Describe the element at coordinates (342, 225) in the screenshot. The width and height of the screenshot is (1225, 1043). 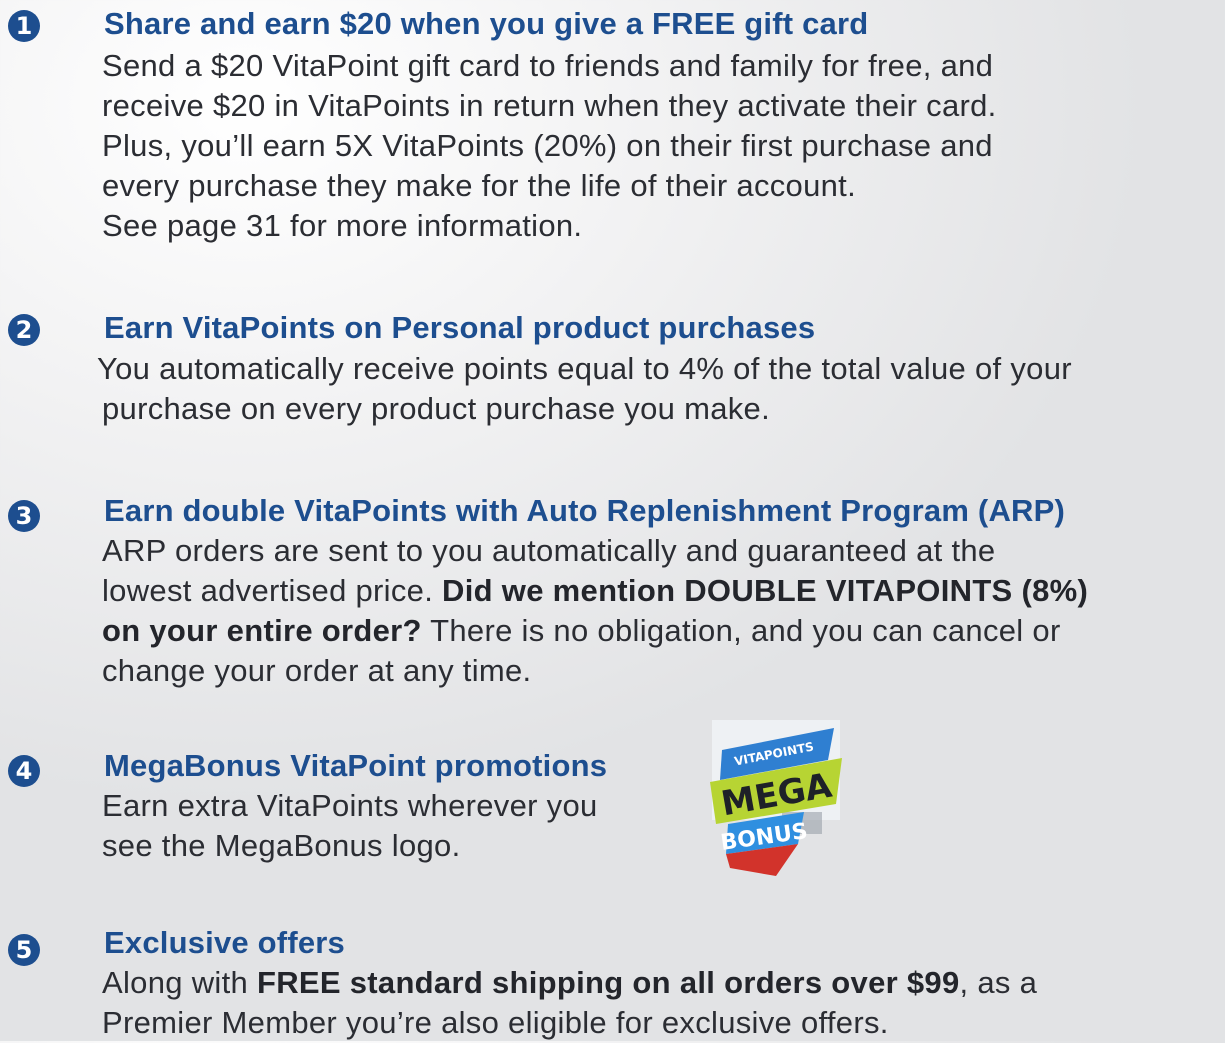
I see `page-reference: See page 31 for more information.` at that location.